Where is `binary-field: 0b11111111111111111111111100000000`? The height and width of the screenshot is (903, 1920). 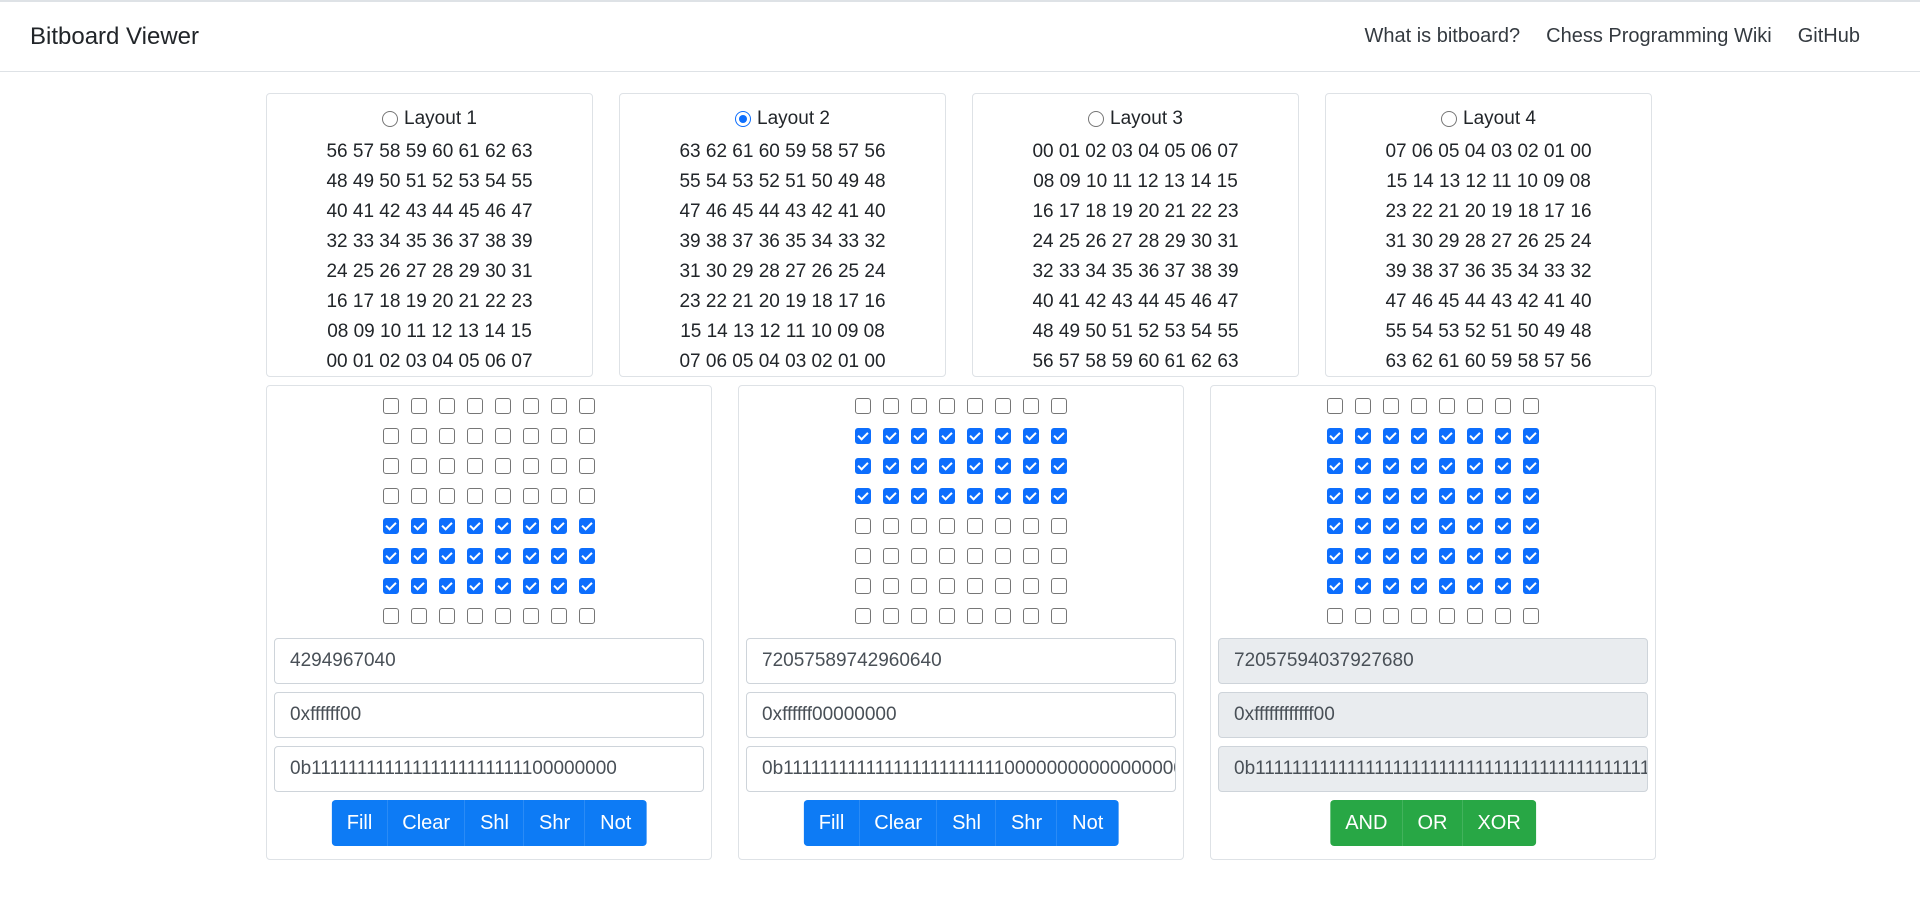
binary-field: 0b11111111111111111111111100000000 is located at coordinates (489, 769).